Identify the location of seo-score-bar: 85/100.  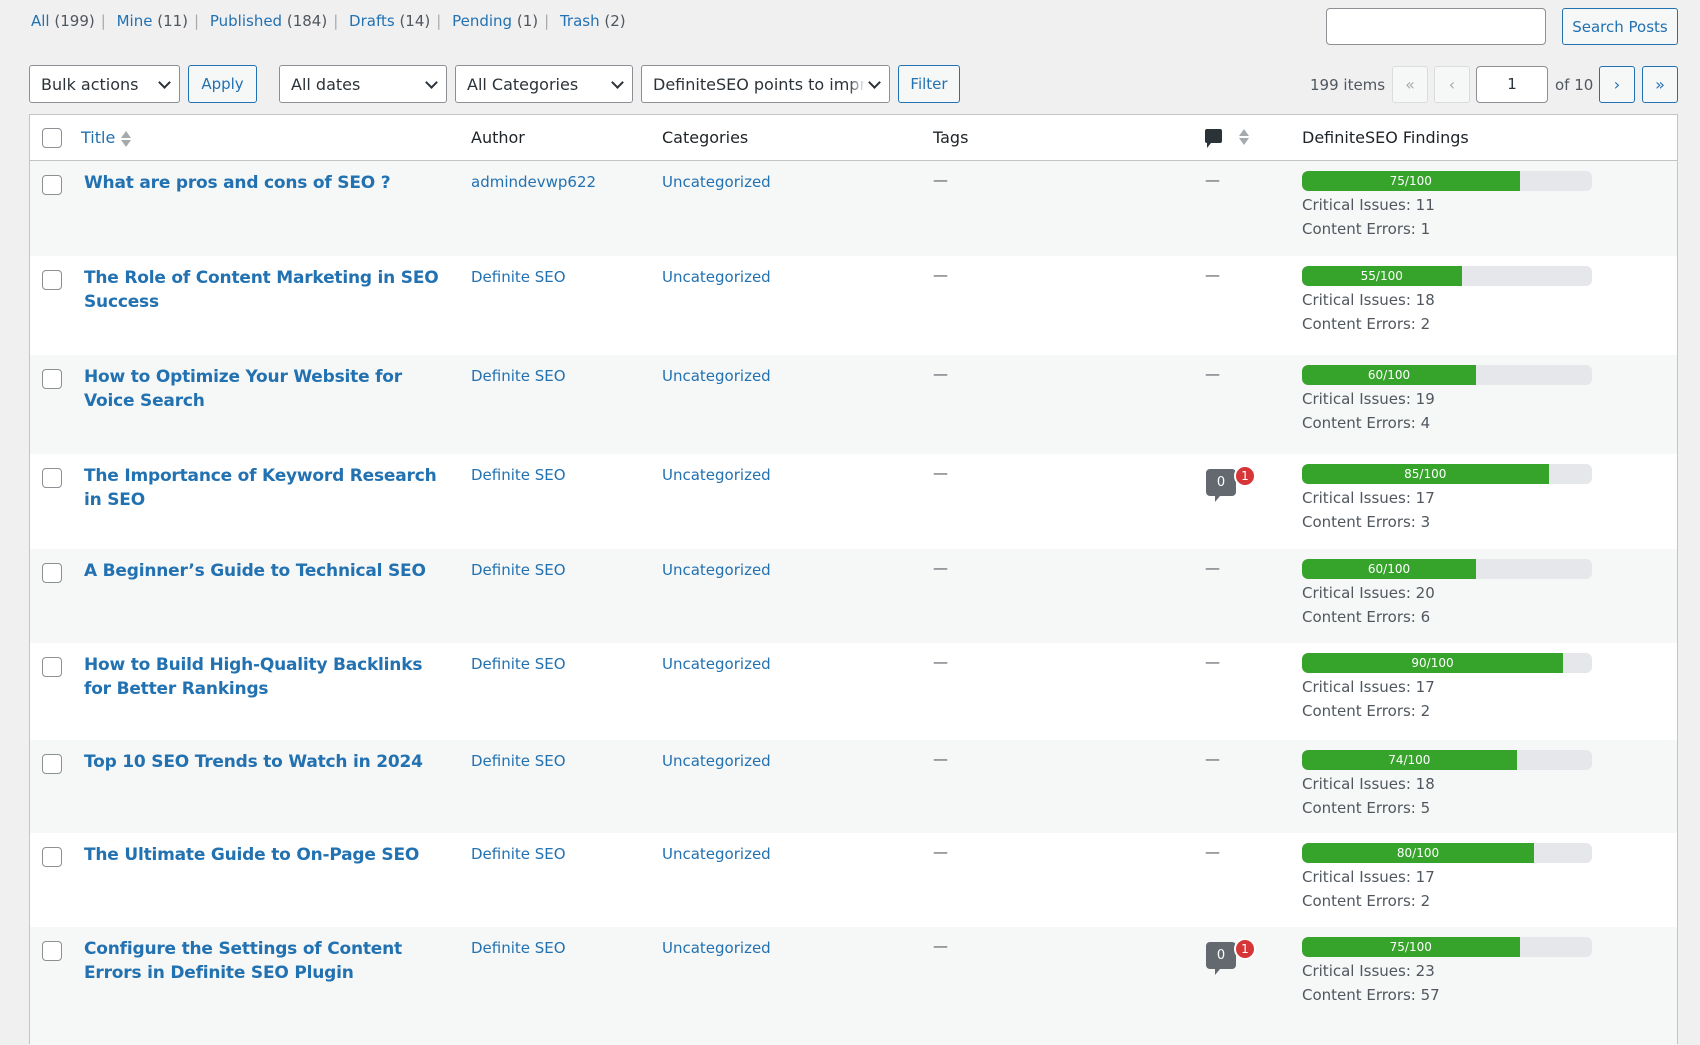
(1447, 474).